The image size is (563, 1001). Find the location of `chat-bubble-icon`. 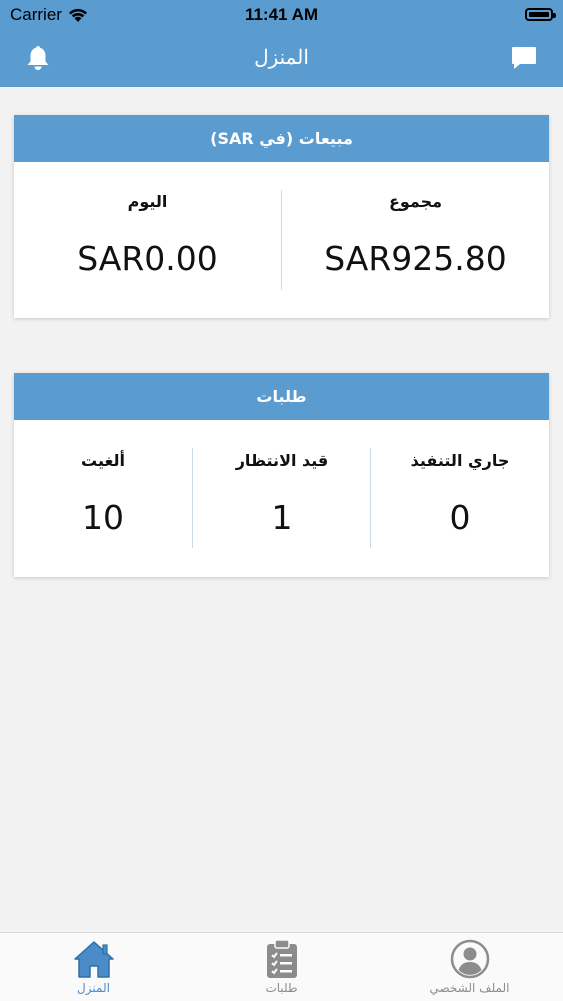

chat-bubble-icon is located at coordinates (524, 58).